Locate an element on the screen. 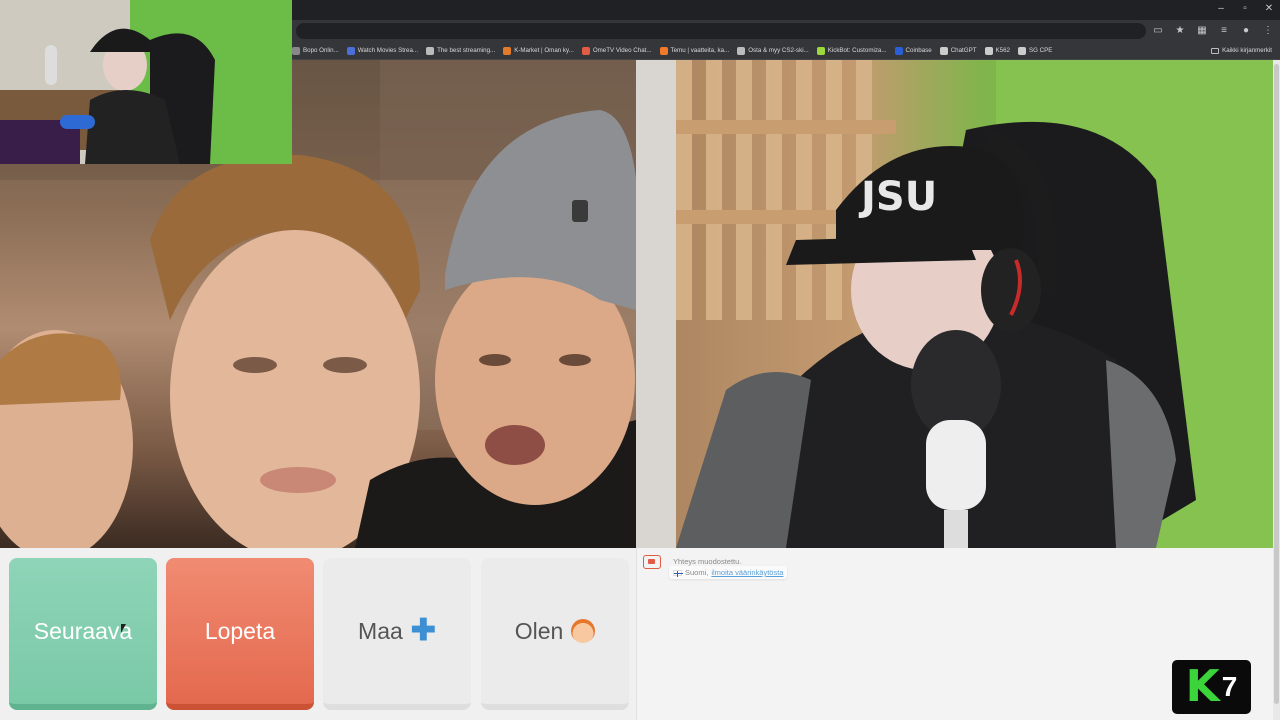 The height and width of the screenshot is (720, 1280). k7-number: 7 is located at coordinates (1229, 686).